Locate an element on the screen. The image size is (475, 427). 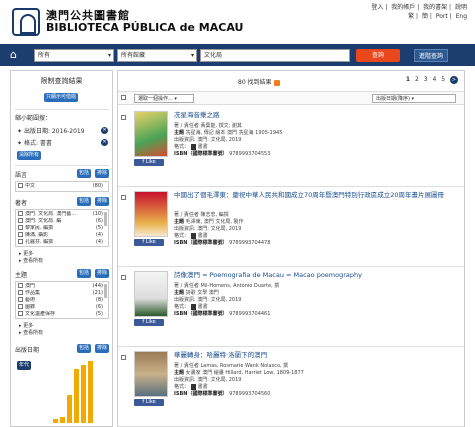
result-title: 華麗轉身：哈麗特·洛蘭下的澳門 is located at coordinates (314, 355).